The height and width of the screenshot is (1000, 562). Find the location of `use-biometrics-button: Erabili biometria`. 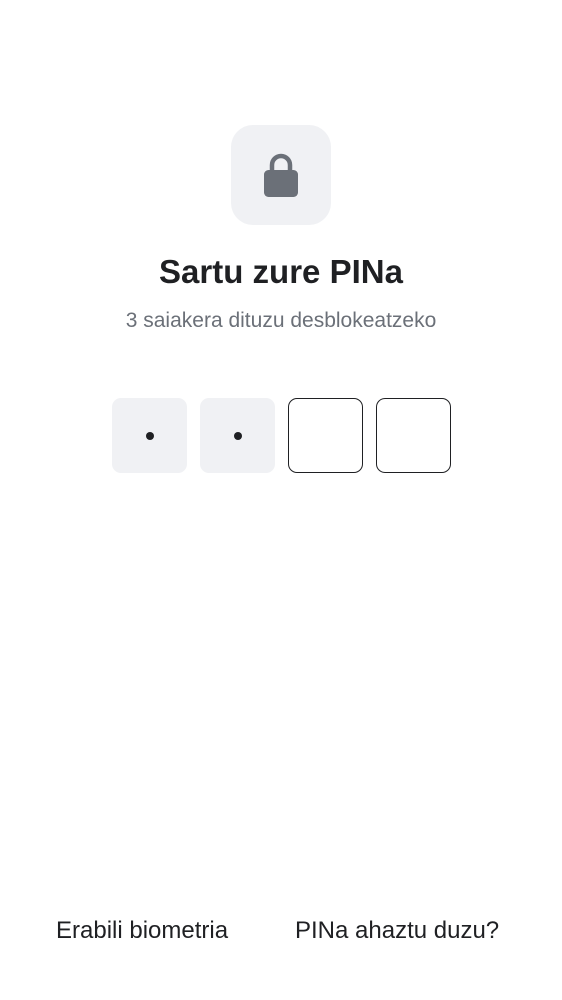

use-biometrics-button: Erabili biometria is located at coordinates (156, 931).